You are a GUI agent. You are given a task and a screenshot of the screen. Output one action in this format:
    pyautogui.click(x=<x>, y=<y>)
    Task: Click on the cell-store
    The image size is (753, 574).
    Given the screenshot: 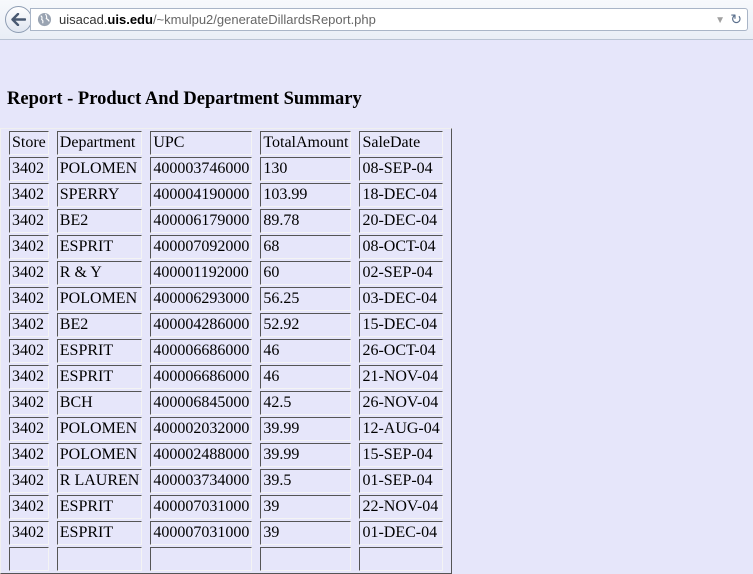 What is the action you would take?
    pyautogui.click(x=29, y=559)
    